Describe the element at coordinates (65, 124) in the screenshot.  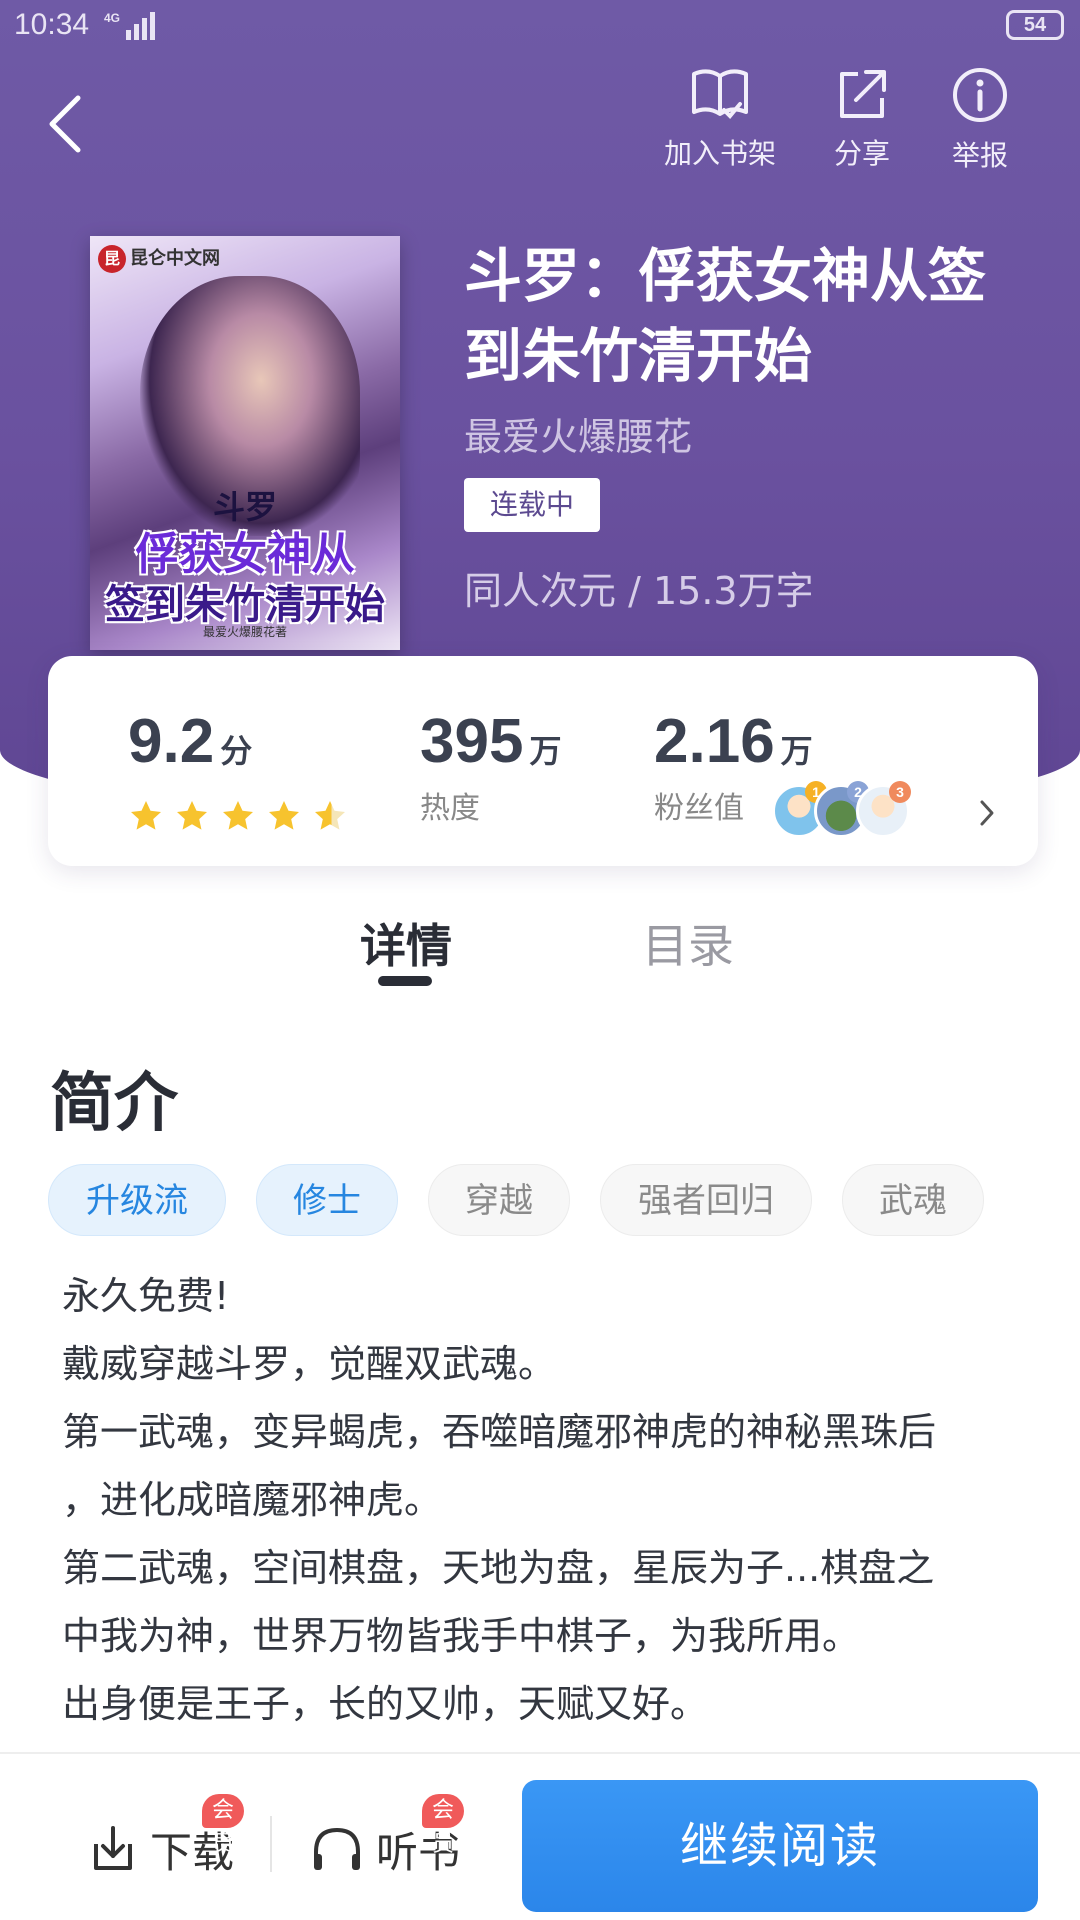
I see `chevron-left-icon` at that location.